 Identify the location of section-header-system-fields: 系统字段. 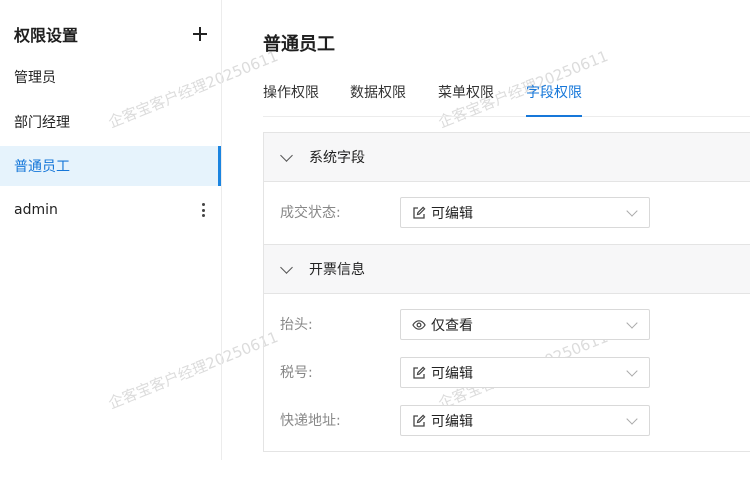
(507, 157).